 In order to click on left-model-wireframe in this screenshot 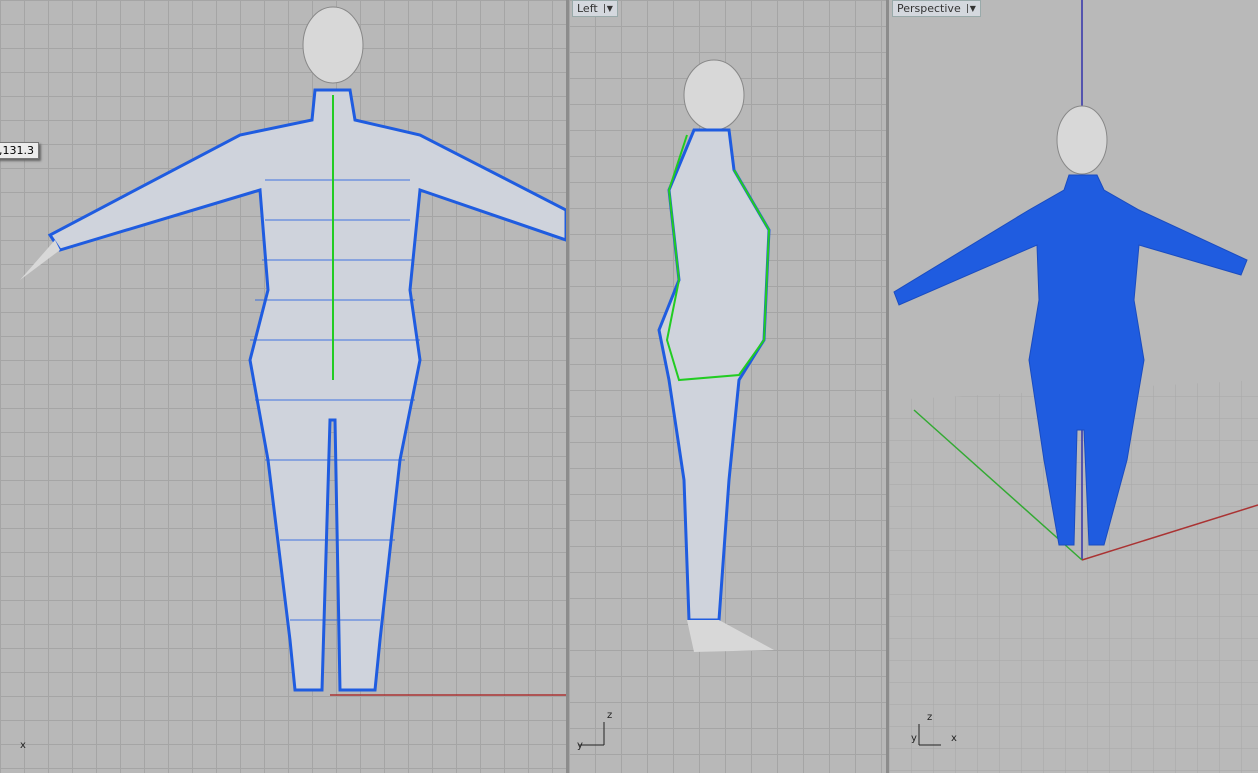, I will do `click(676, 402)`.